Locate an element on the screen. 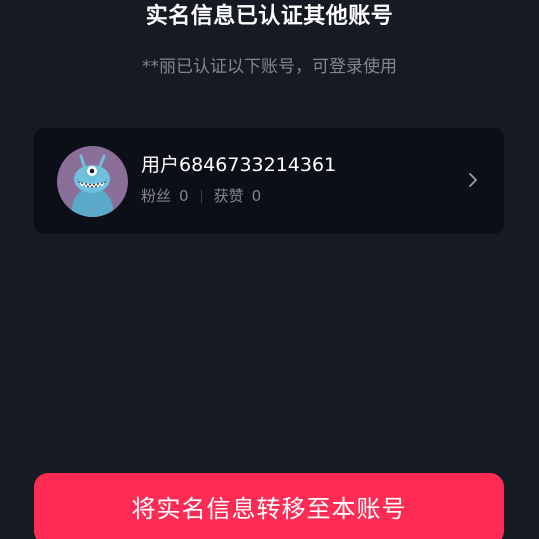 The height and width of the screenshot is (539, 539). likes-count: 0 is located at coordinates (256, 196).